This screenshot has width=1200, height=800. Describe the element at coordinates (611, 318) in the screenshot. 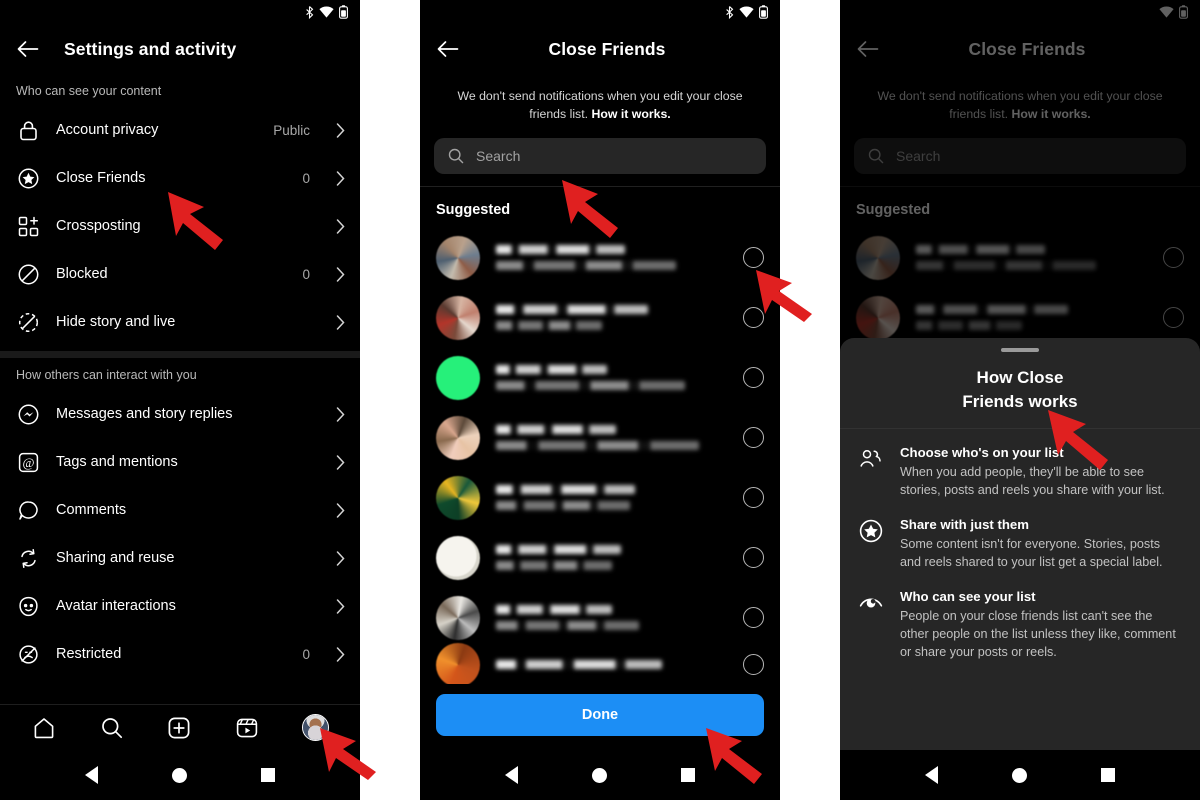

I see `redacted-name` at that location.